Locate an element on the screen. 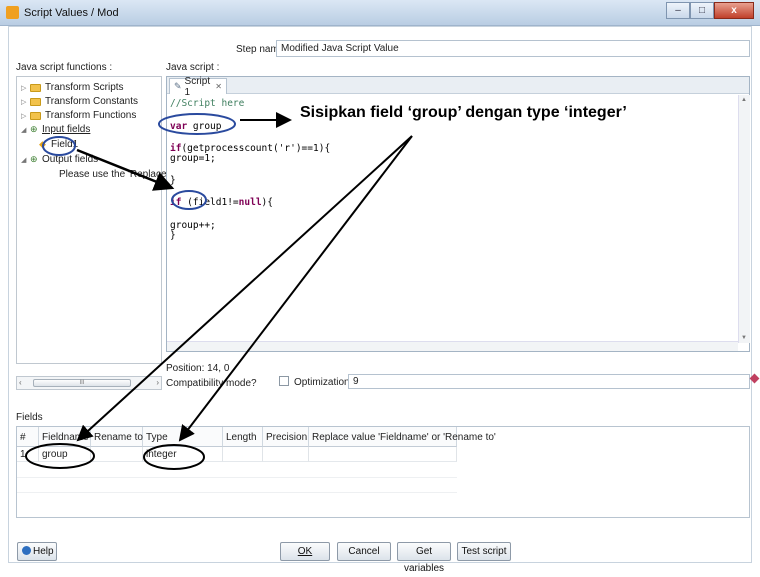  highlight-var-group is located at coordinates (197, 124).